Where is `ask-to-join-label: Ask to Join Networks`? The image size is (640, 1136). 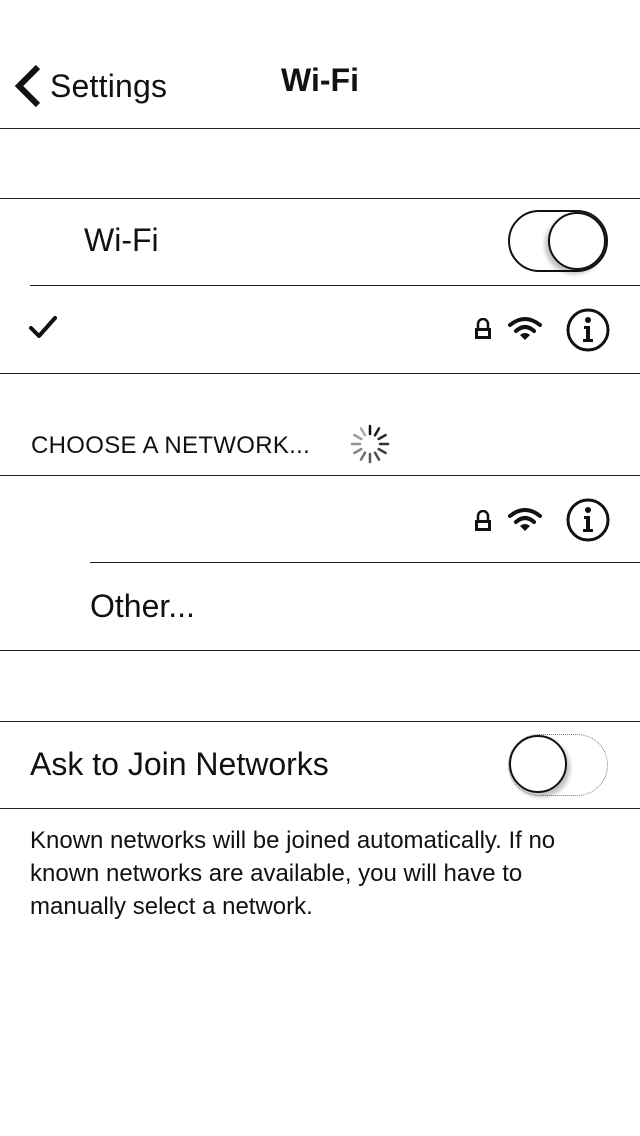 ask-to-join-label: Ask to Join Networks is located at coordinates (179, 764).